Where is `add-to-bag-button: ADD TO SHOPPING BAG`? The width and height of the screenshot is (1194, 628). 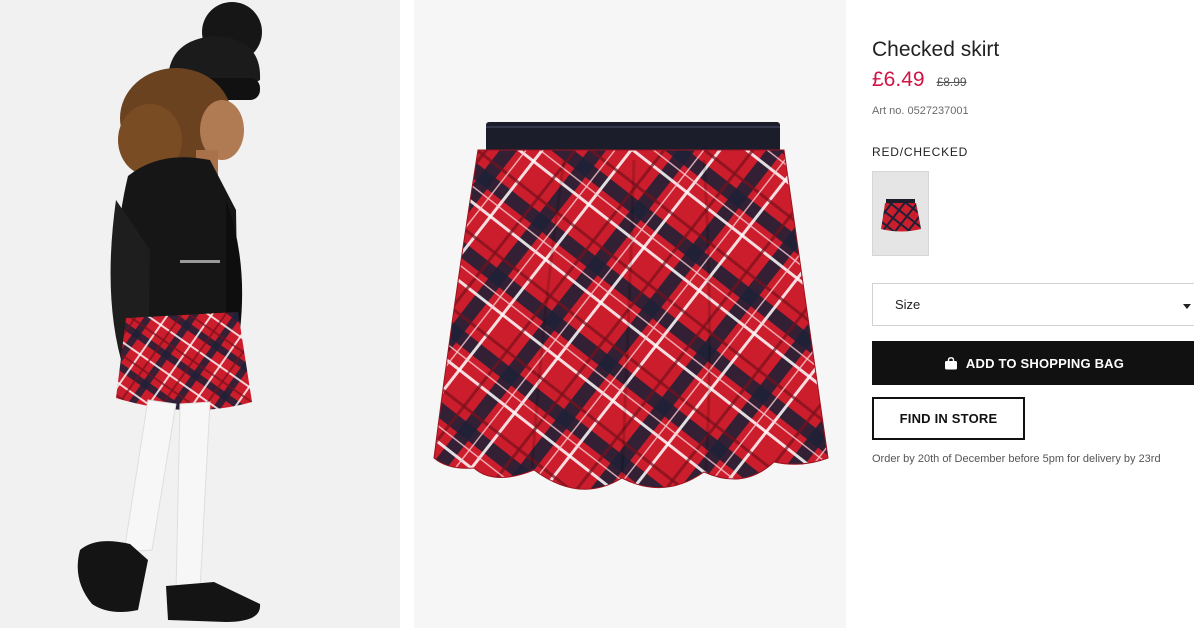
add-to-bag-button: ADD TO SHOPPING BAG is located at coordinates (1033, 363).